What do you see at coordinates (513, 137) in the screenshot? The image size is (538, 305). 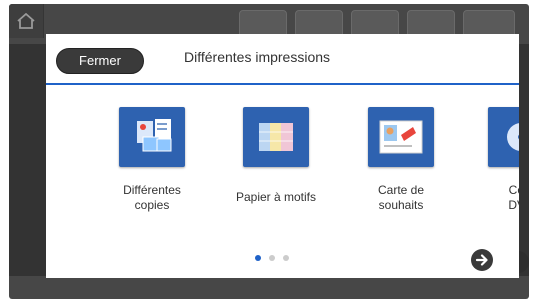 I see `dvd-copy-icon` at bounding box center [513, 137].